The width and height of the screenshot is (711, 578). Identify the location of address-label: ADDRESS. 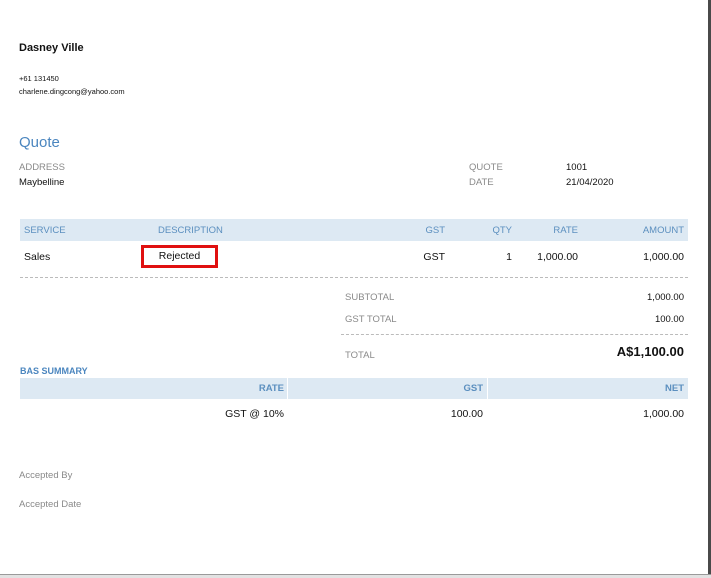
(42, 167).